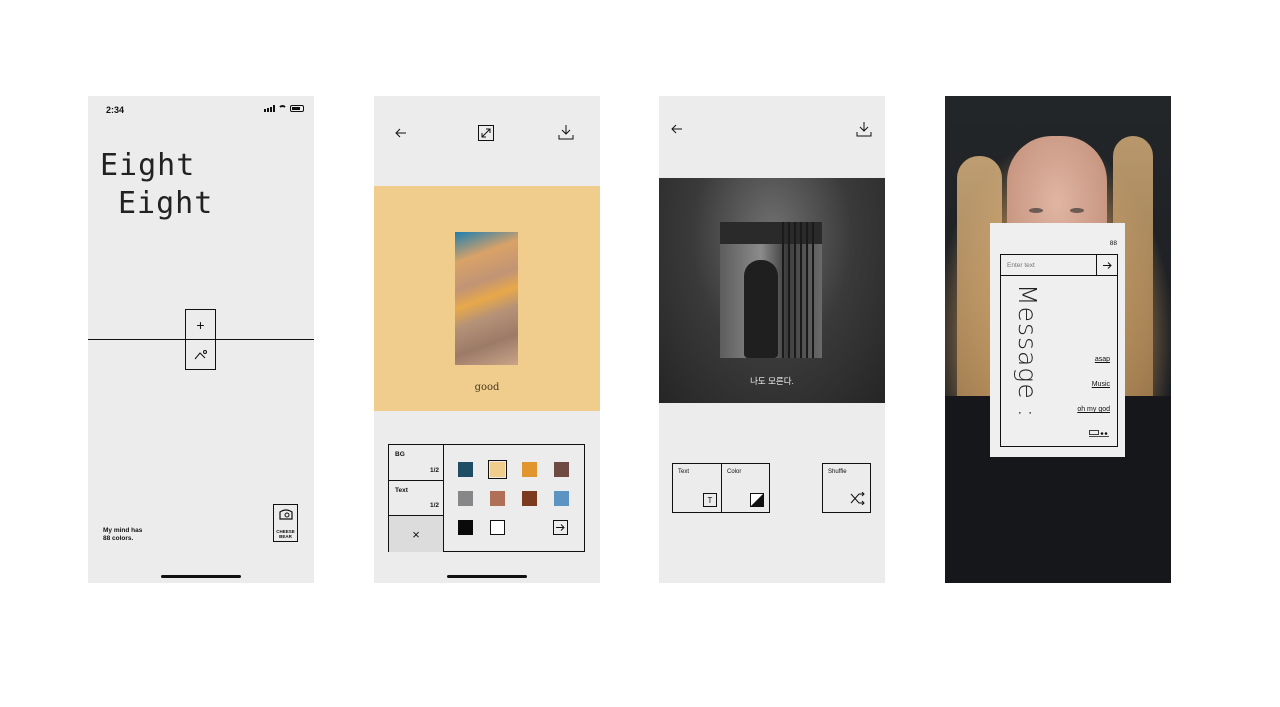 Image resolution: width=1280 pixels, height=707 pixels. I want to click on photo-text-screen: 나도 모른다. Text T Color Shuffle, so click(772, 339).